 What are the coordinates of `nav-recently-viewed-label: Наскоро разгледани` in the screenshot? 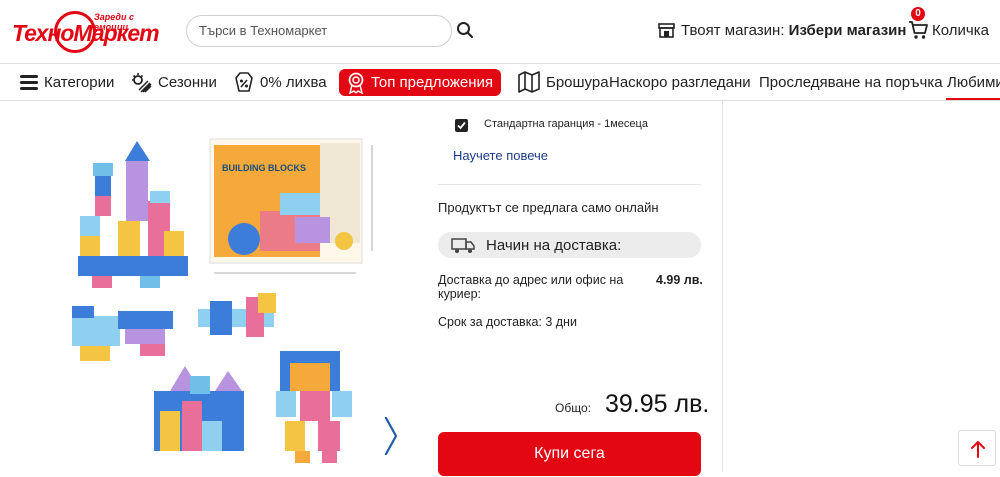 It's located at (680, 82).